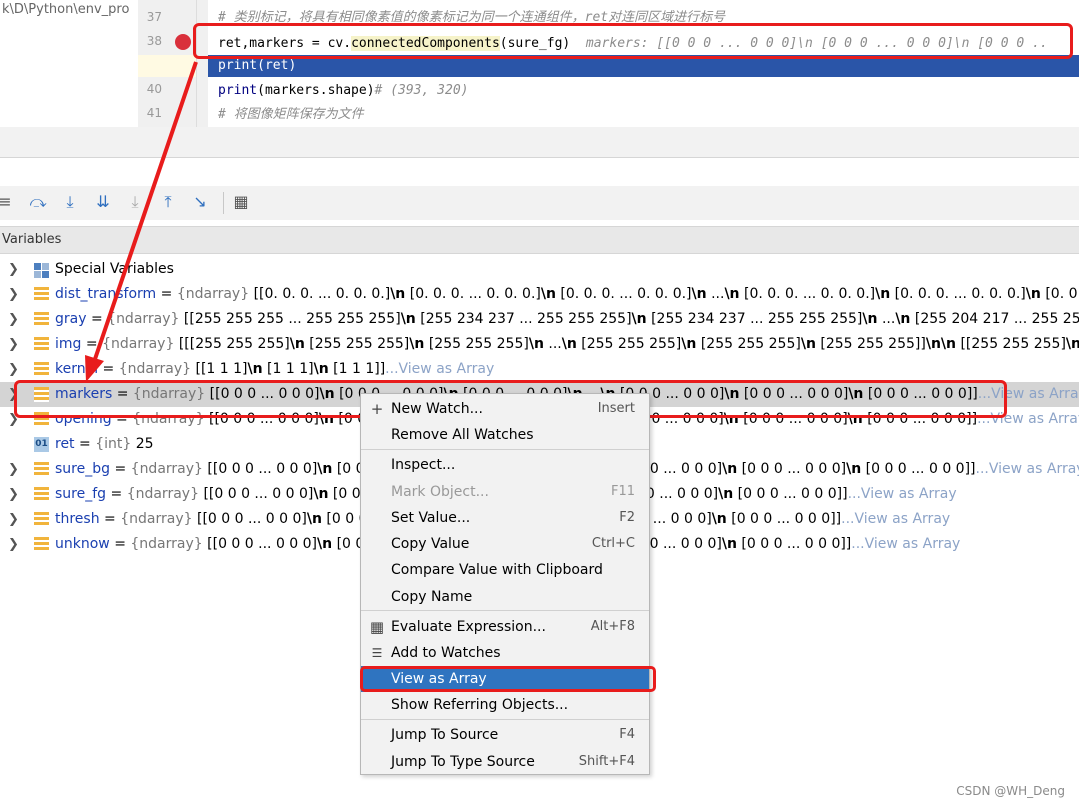  I want to click on int-type-icon: 01, so click(41, 444).